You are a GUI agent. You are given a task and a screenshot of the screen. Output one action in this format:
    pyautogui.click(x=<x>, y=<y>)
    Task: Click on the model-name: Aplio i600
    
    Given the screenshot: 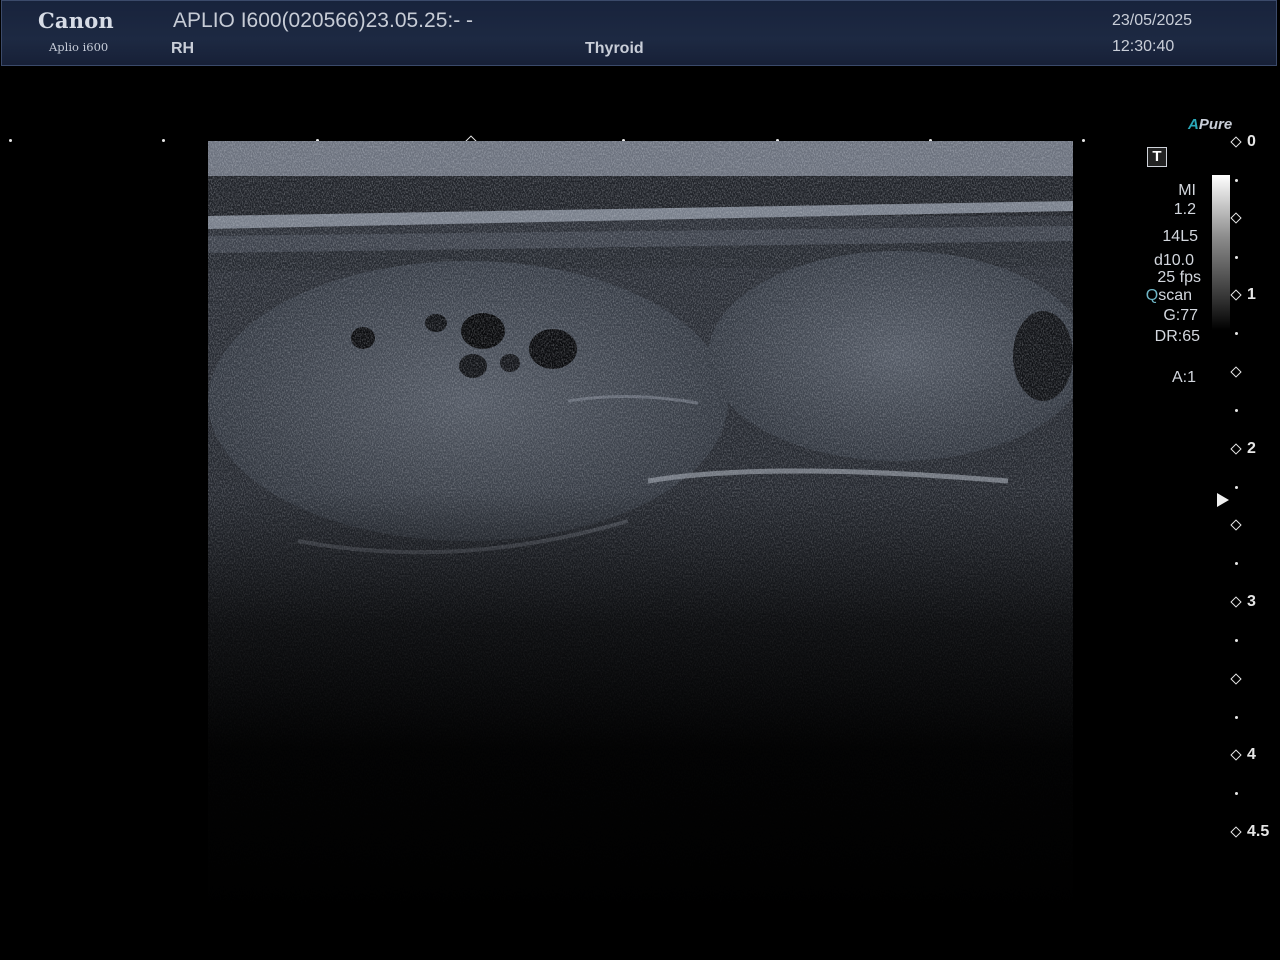 What is the action you would take?
    pyautogui.click(x=79, y=47)
    